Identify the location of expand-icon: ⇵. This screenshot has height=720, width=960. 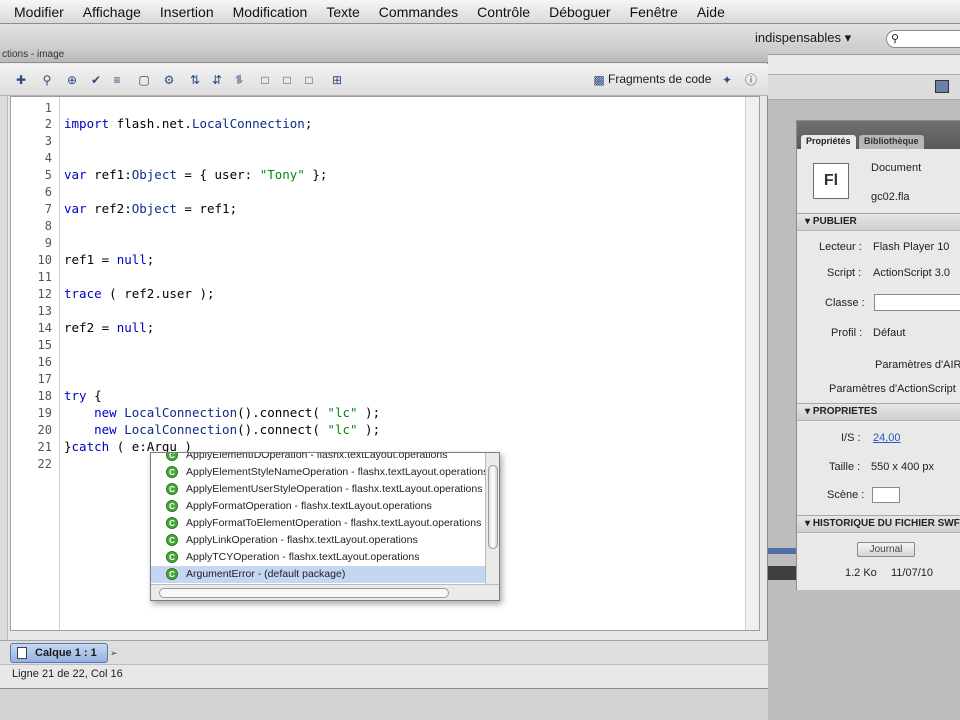
(217, 80).